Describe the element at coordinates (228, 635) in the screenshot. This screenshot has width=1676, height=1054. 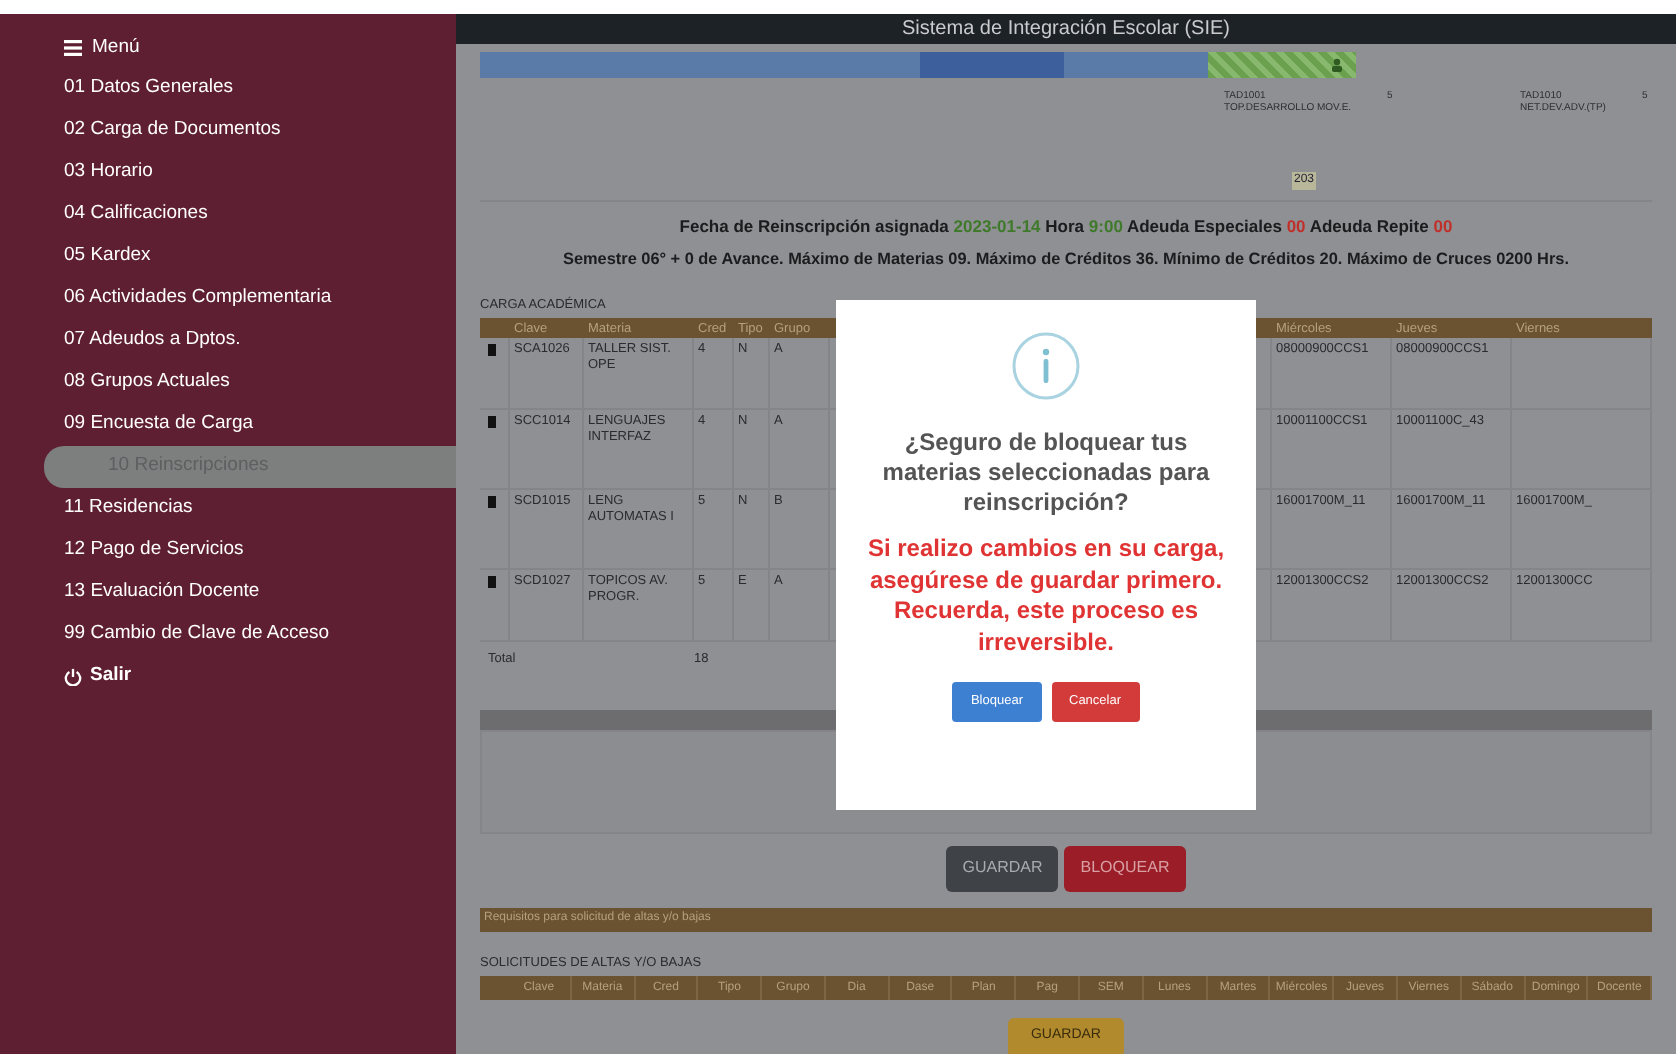
I see `sidebar-item: 99 Cambio de Clave de Acceso` at that location.